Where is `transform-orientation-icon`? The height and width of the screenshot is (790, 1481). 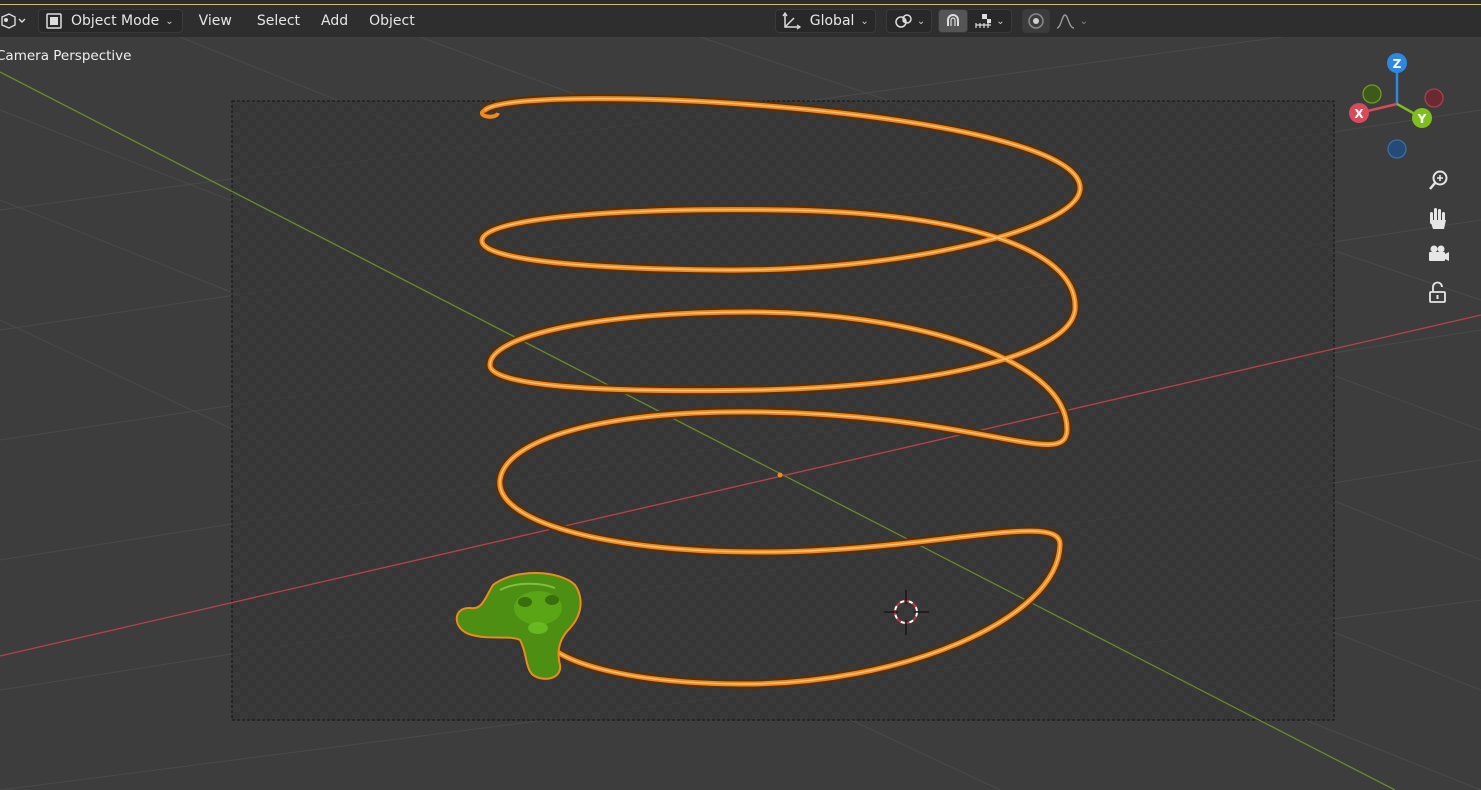 transform-orientation-icon is located at coordinates (792, 21).